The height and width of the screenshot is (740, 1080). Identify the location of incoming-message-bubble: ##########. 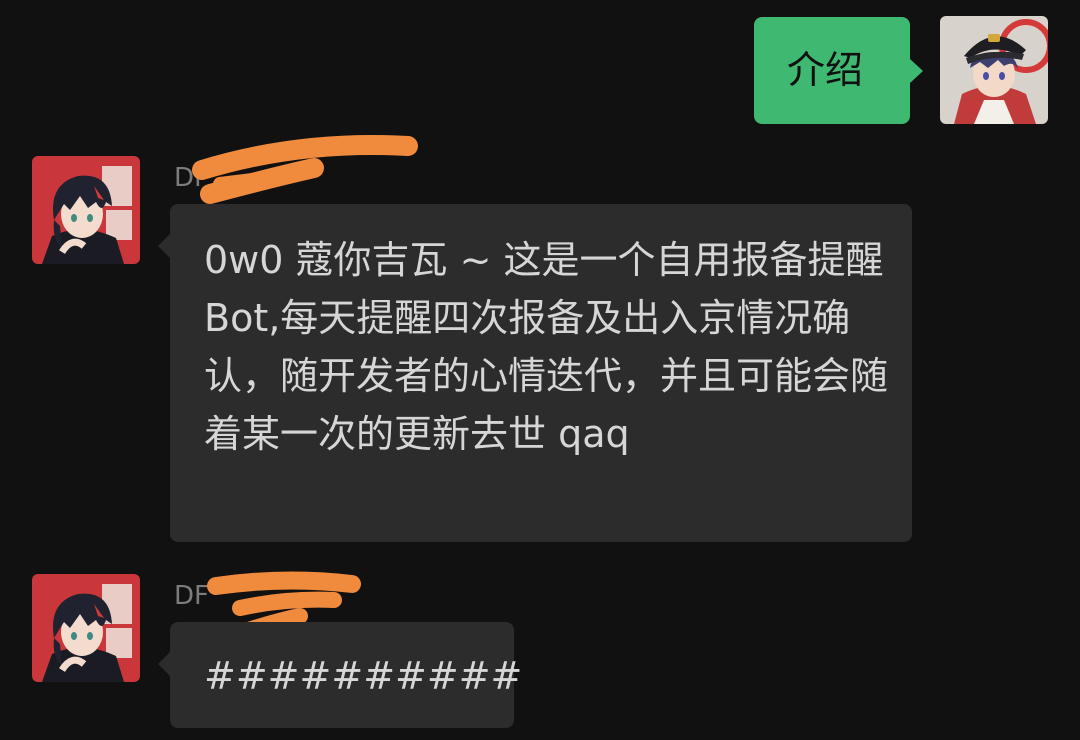
(340, 675).